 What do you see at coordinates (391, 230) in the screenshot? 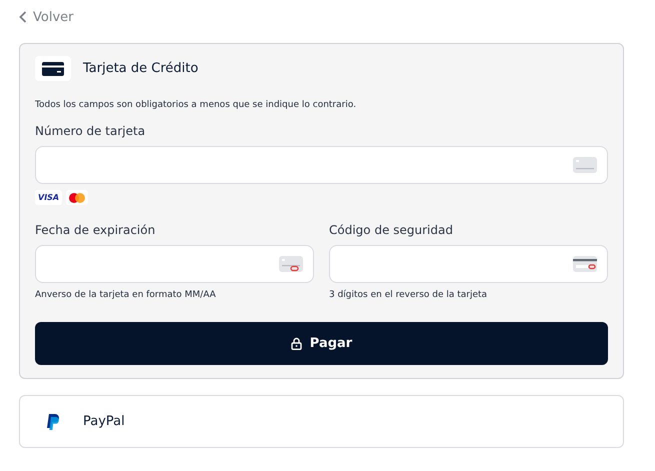
I see `field-label: Código de seguridad` at bounding box center [391, 230].